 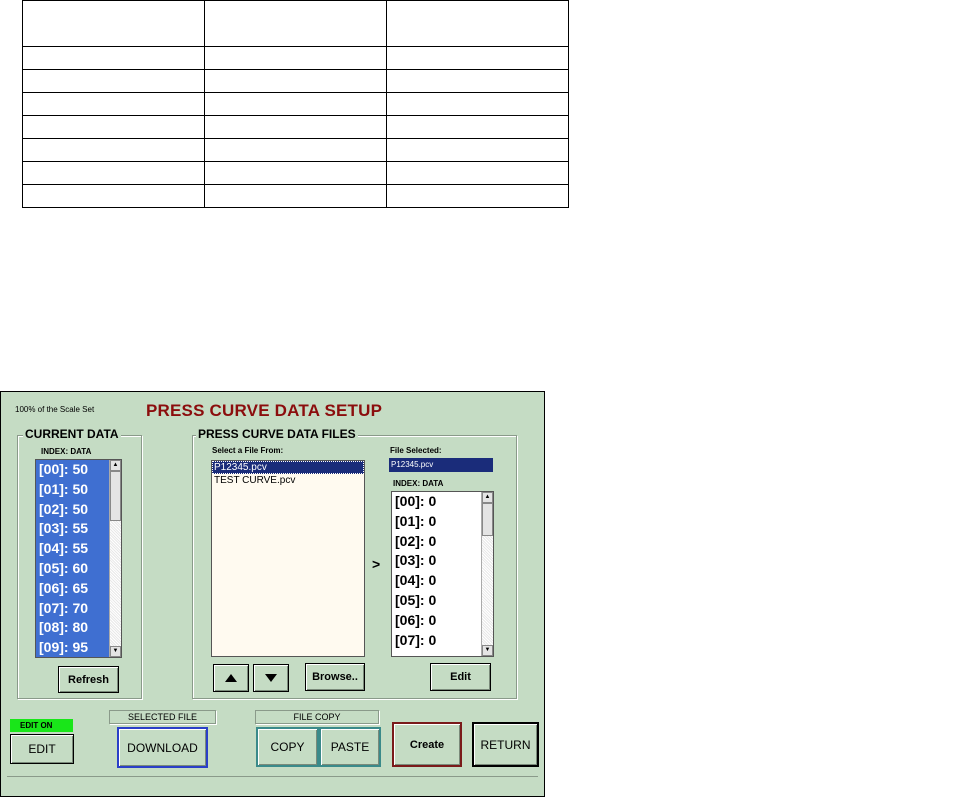 I want to click on move-down-button, so click(x=271, y=678).